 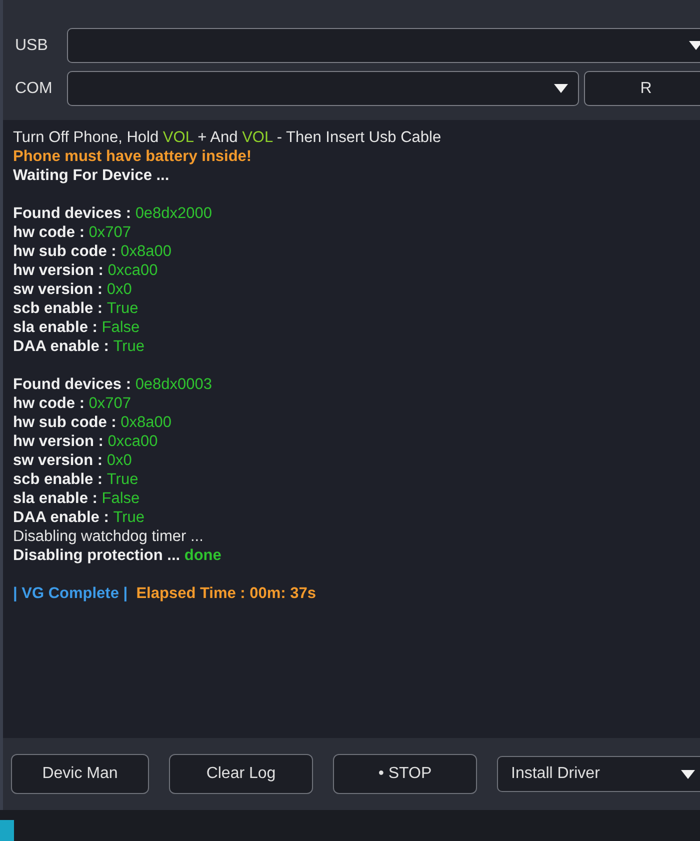 I want to click on usb-dropdown, so click(x=383, y=45).